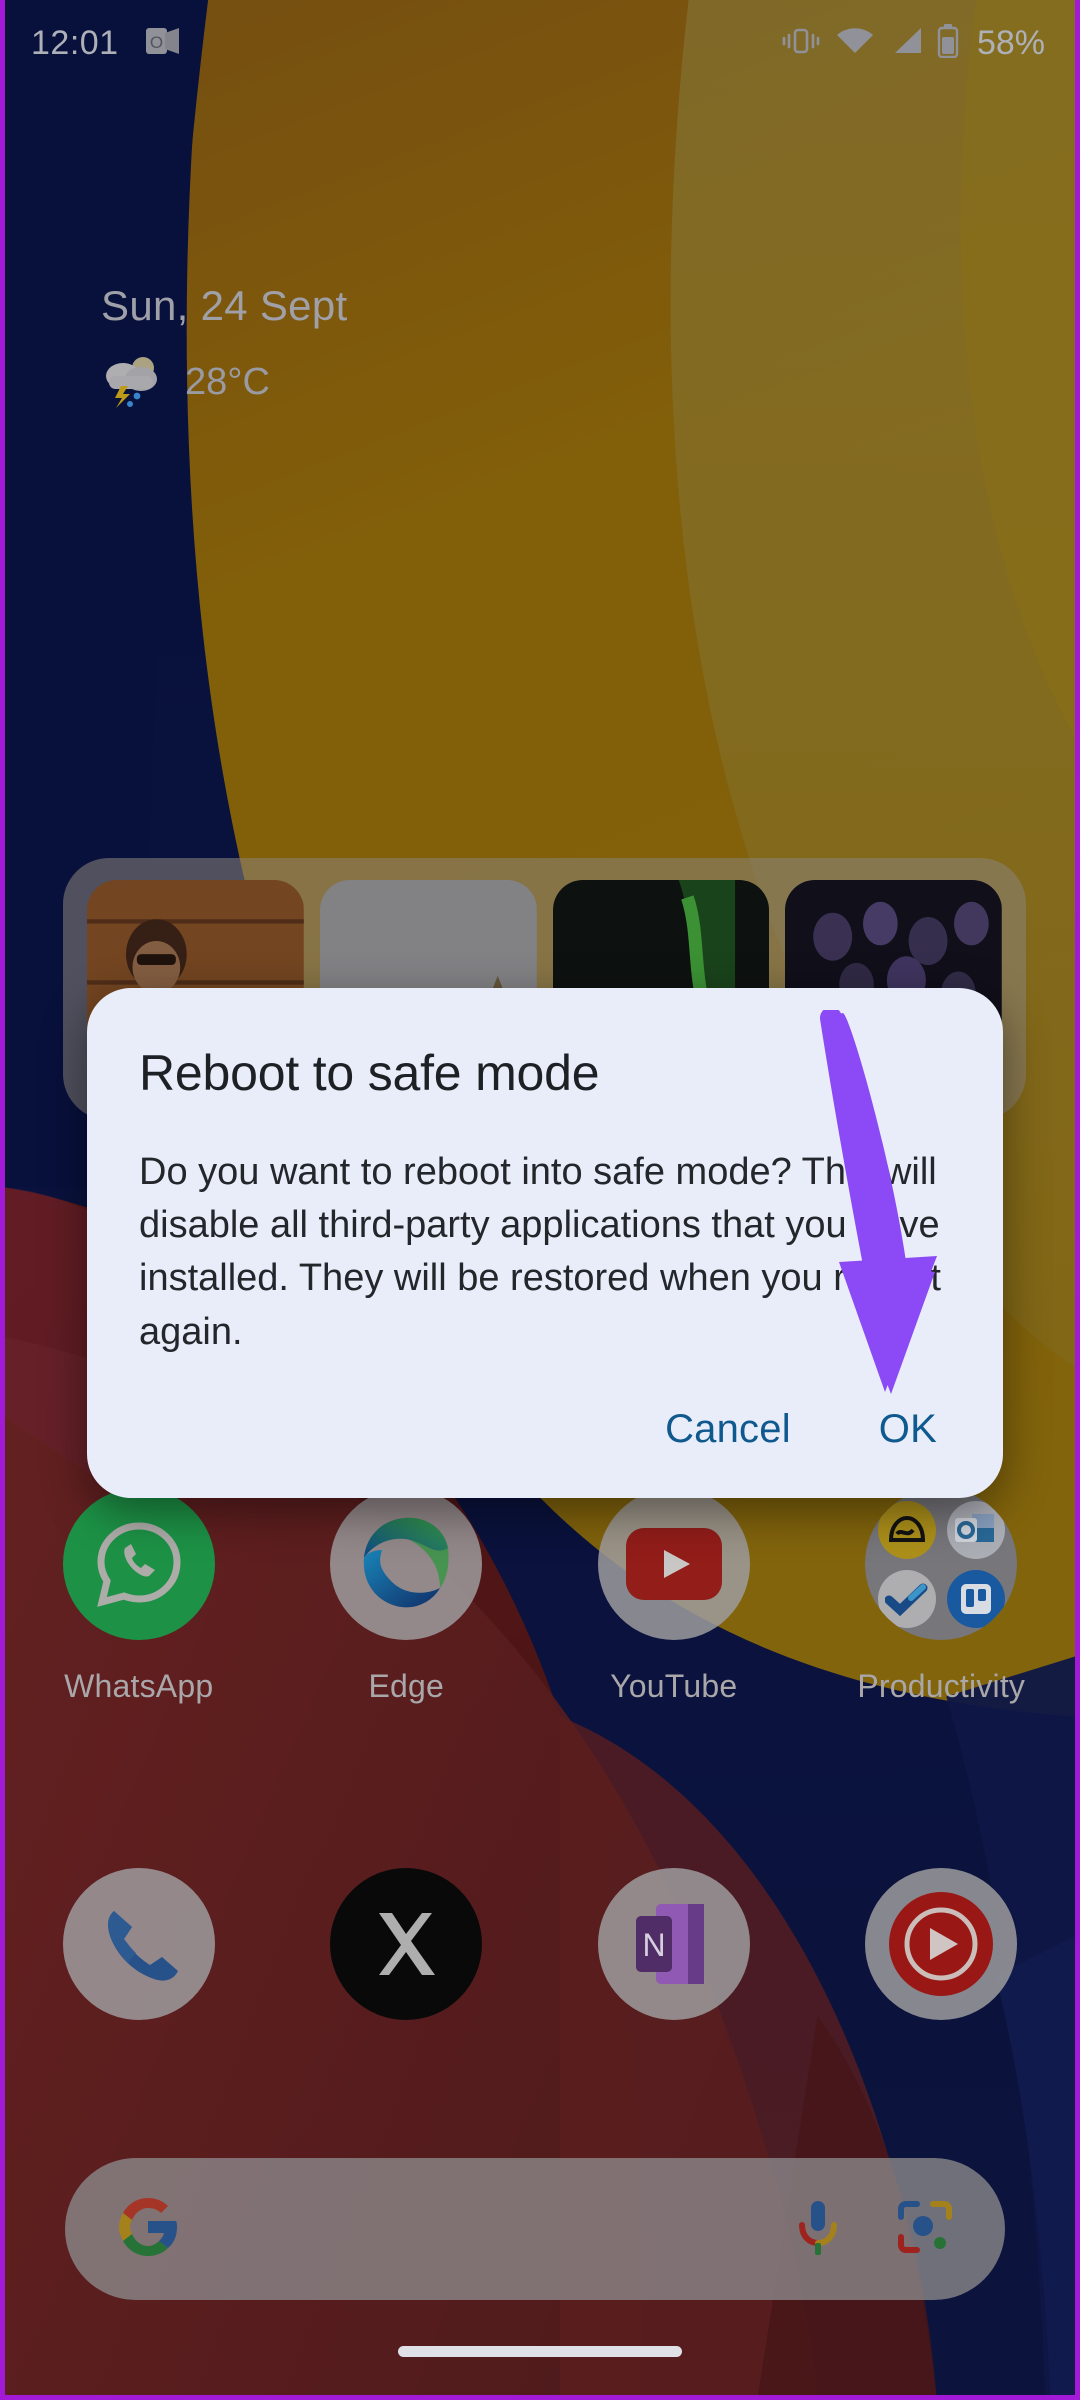  What do you see at coordinates (369, 1073) in the screenshot?
I see `dialog-title: Reboot to safe mode` at bounding box center [369, 1073].